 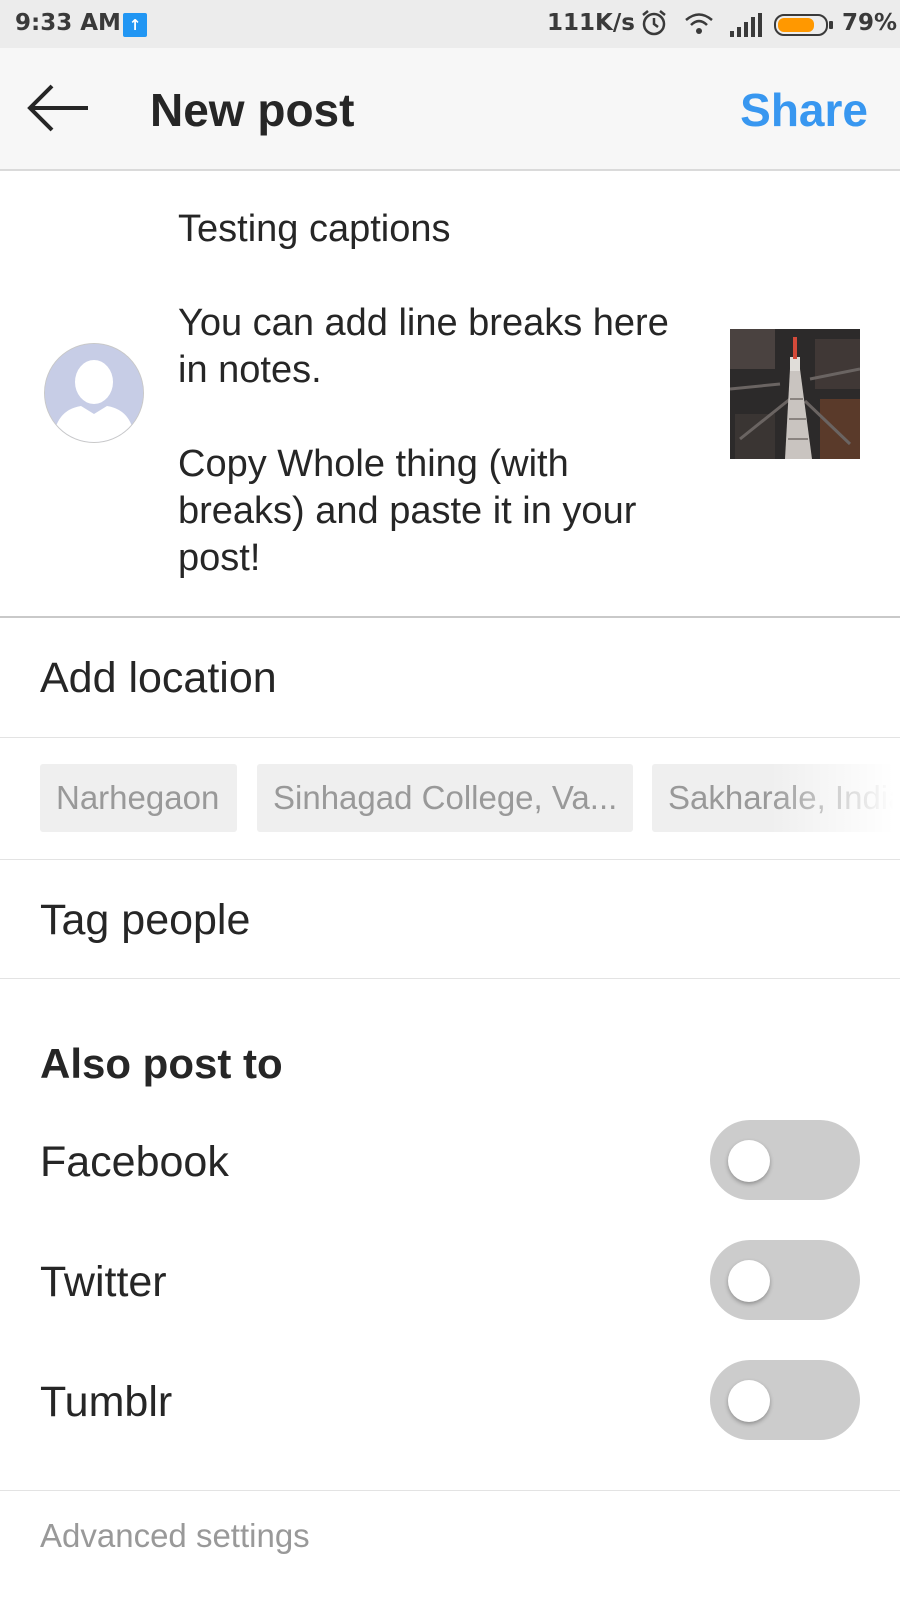 What do you see at coordinates (106, 1402) in the screenshot?
I see `tumblr-label: Tumblr` at bounding box center [106, 1402].